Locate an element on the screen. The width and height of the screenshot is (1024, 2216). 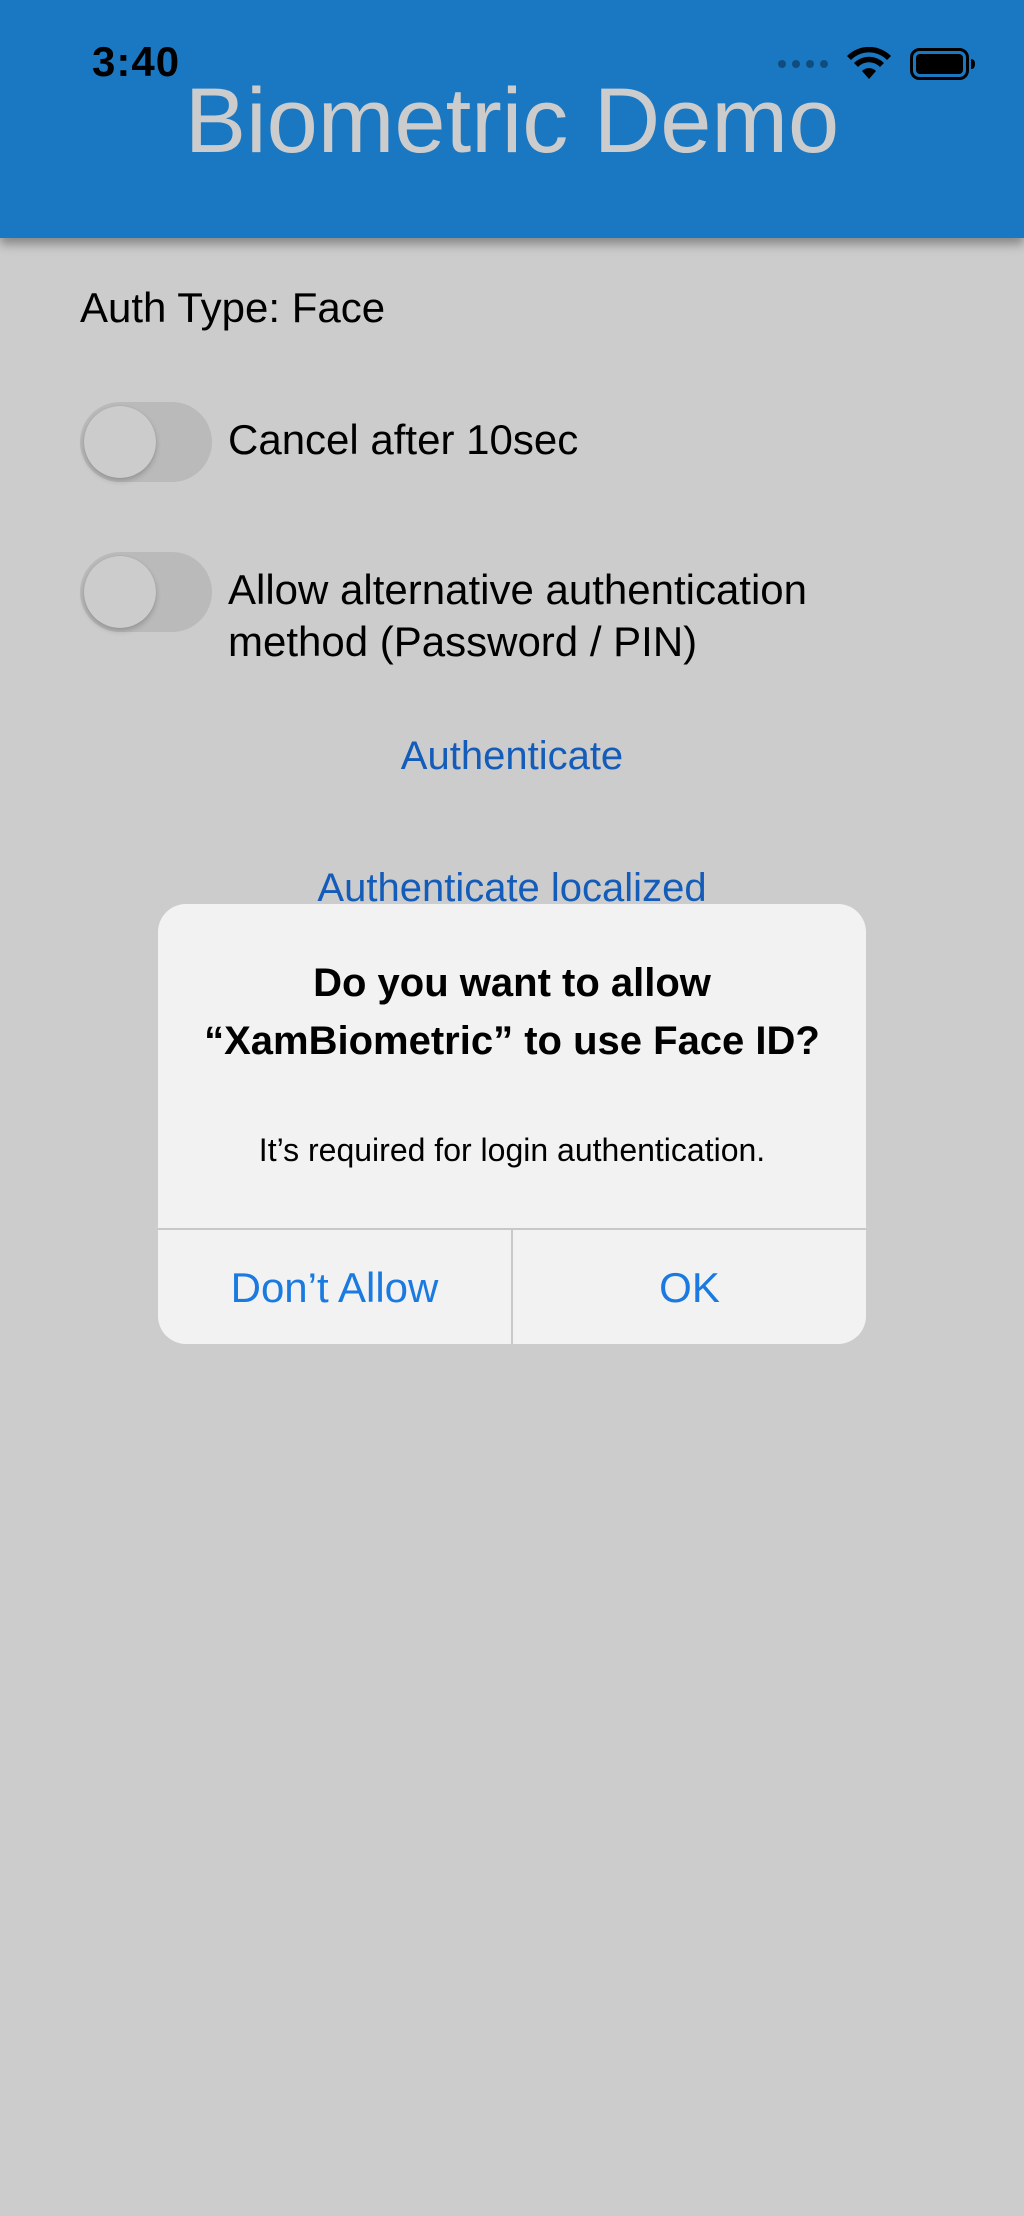
alert-message: It’s required for login authentication. is located at coordinates (512, 1150).